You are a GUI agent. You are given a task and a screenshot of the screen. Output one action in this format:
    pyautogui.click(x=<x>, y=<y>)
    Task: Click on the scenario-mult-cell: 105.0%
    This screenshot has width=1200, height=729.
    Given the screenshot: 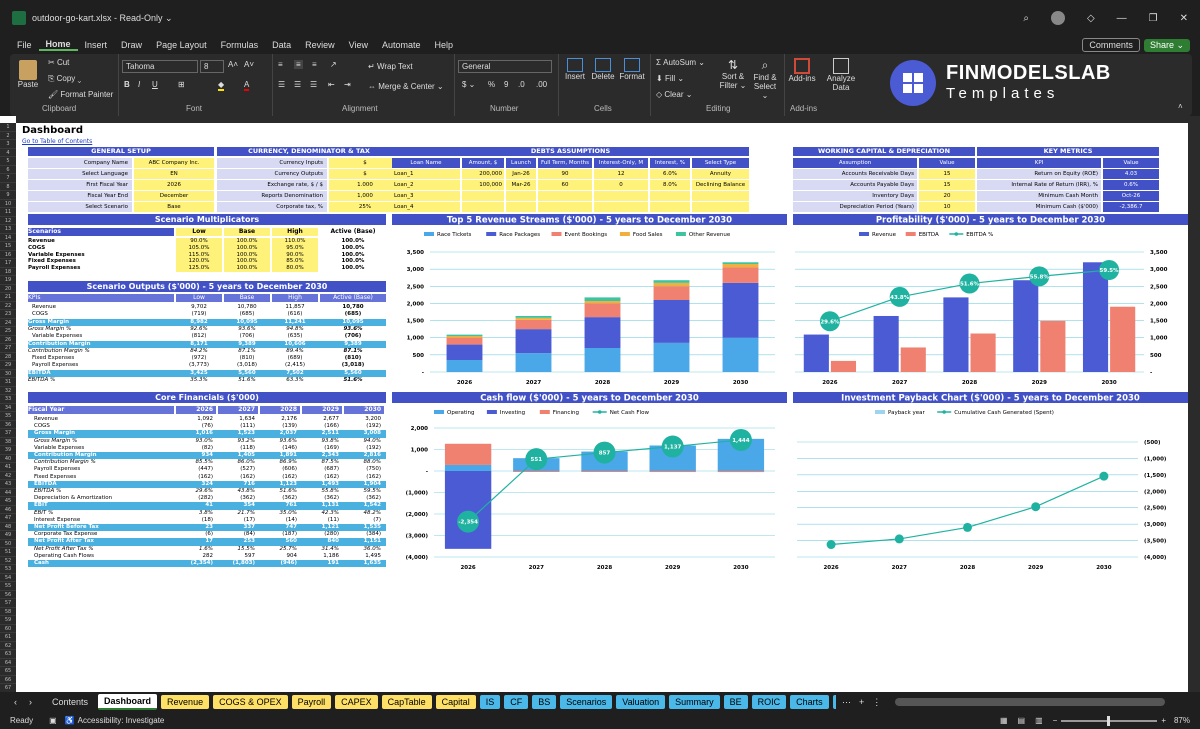 What is the action you would take?
    pyautogui.click(x=199, y=248)
    